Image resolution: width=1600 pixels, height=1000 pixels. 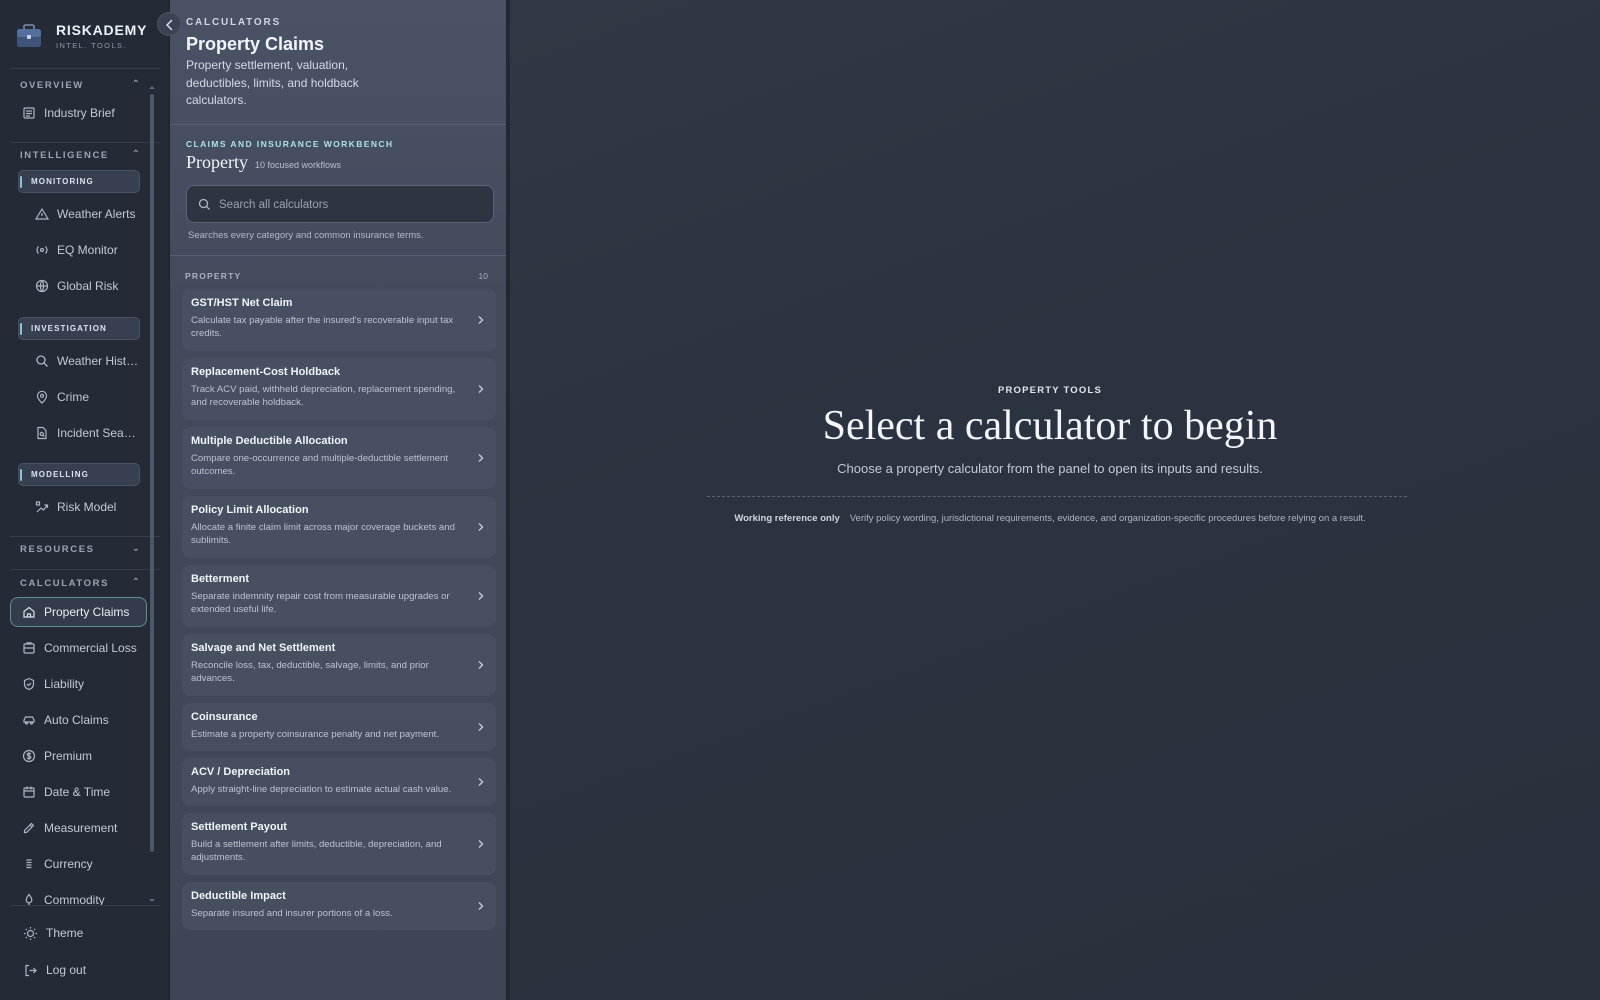 What do you see at coordinates (78, 612) in the screenshot?
I see `sidebar-item-property-claims: Property Claims` at bounding box center [78, 612].